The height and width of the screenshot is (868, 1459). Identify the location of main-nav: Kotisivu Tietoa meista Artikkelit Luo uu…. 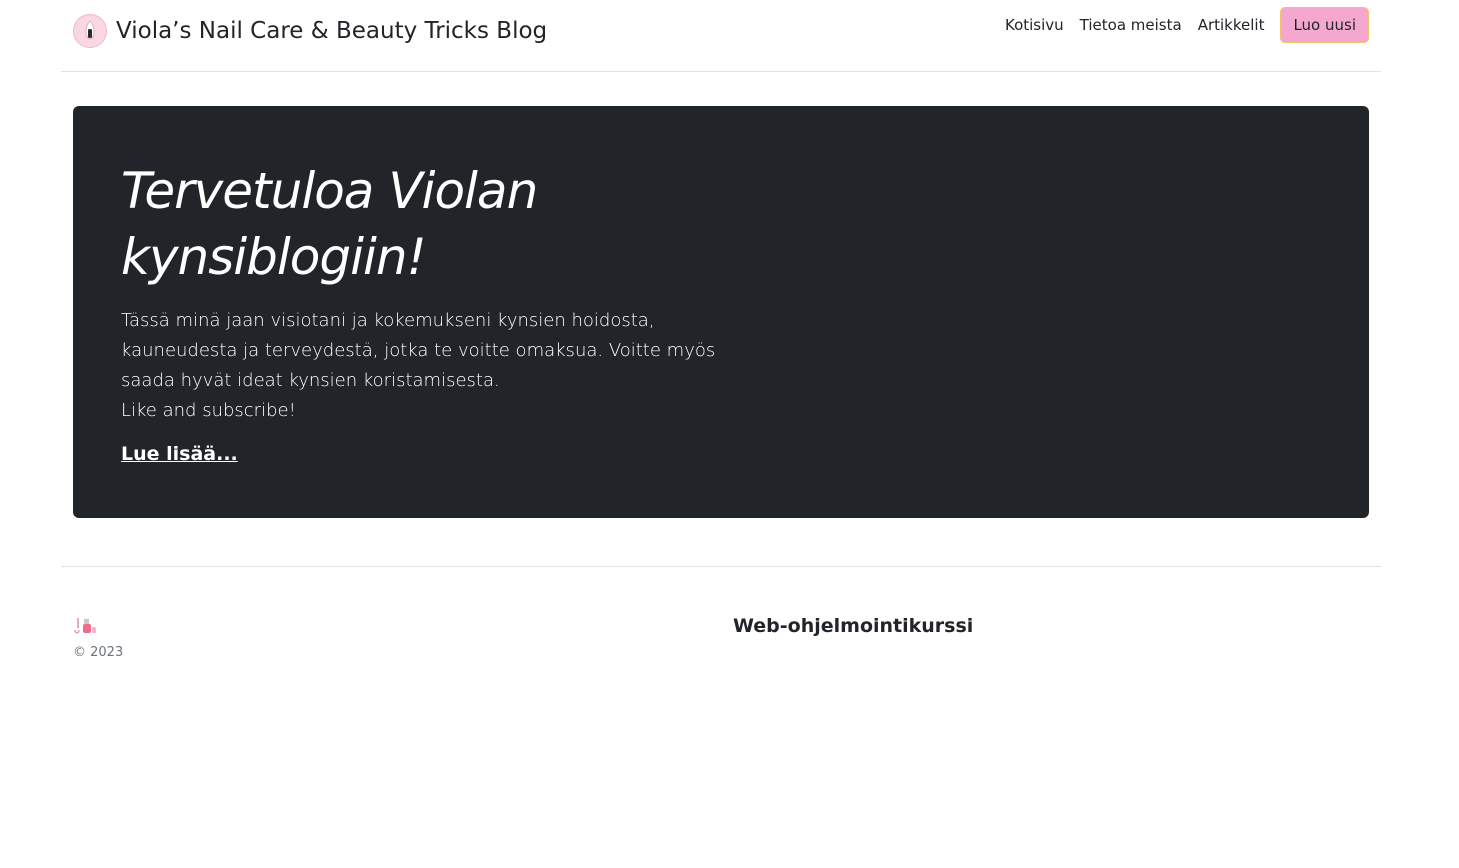
(1183, 25).